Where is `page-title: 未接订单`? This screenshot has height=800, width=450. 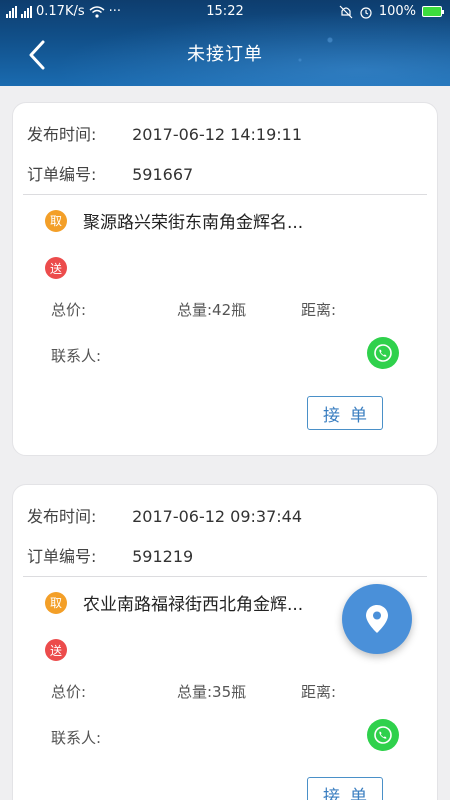 page-title: 未接订单 is located at coordinates (225, 54).